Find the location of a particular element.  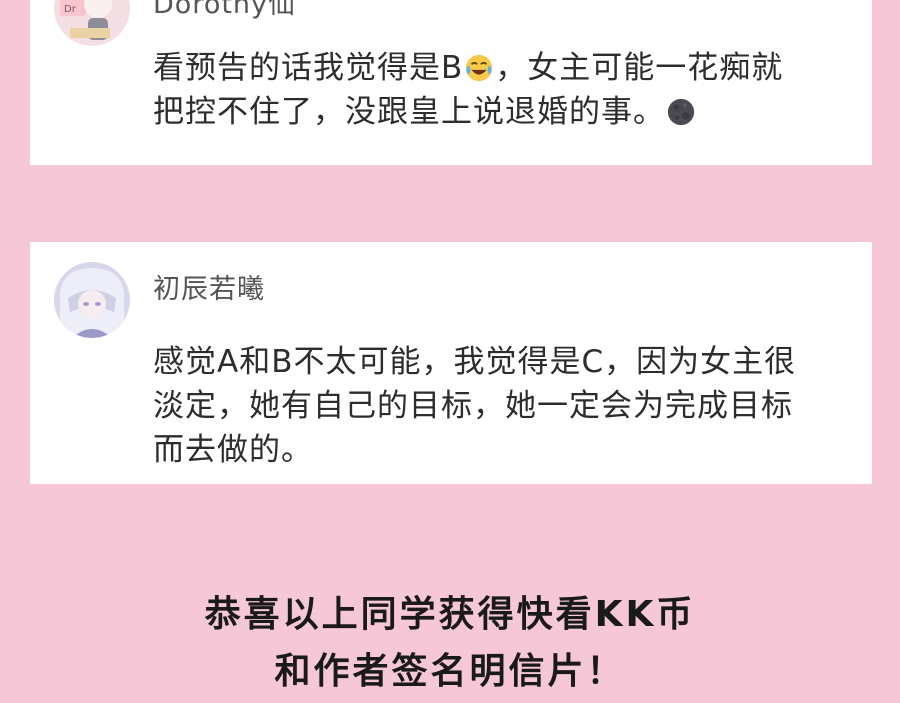

username: 初辰若曦 is located at coordinates (209, 286).